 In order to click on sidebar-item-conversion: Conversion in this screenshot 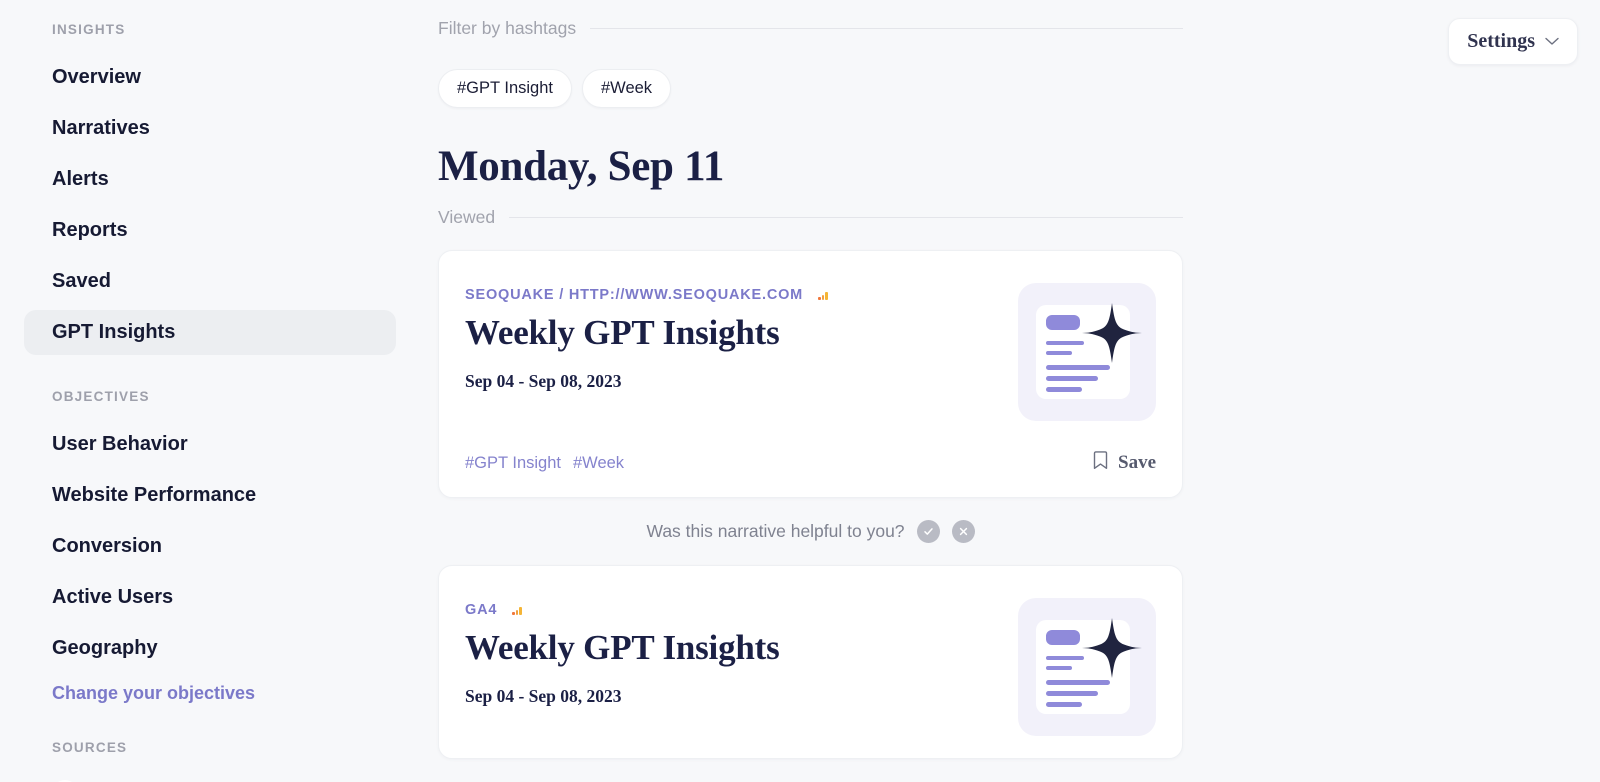, I will do `click(210, 546)`.